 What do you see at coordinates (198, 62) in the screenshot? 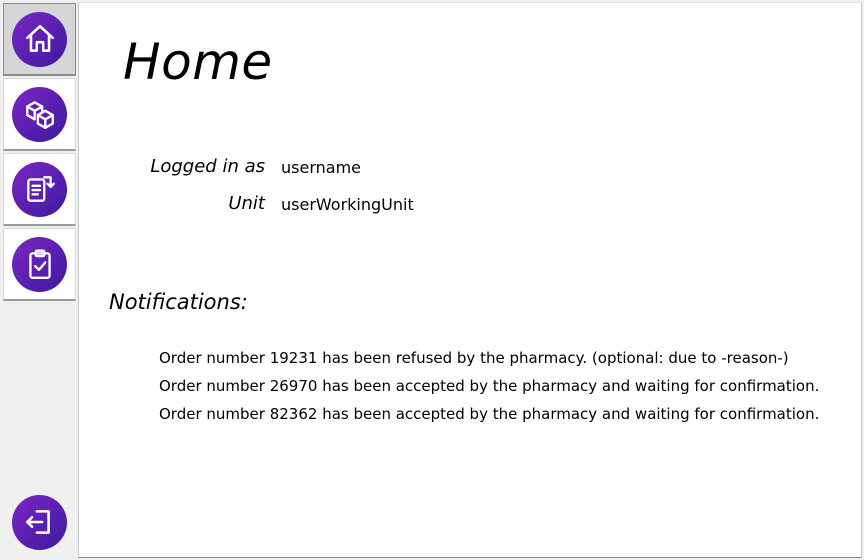
I see `page-title: Home` at bounding box center [198, 62].